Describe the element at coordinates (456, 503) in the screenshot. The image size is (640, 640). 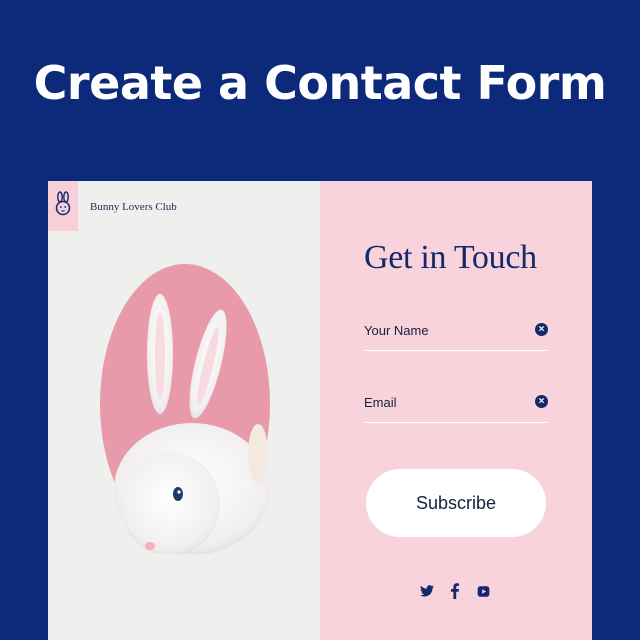
I see `subscribe-button: Subscribe` at that location.